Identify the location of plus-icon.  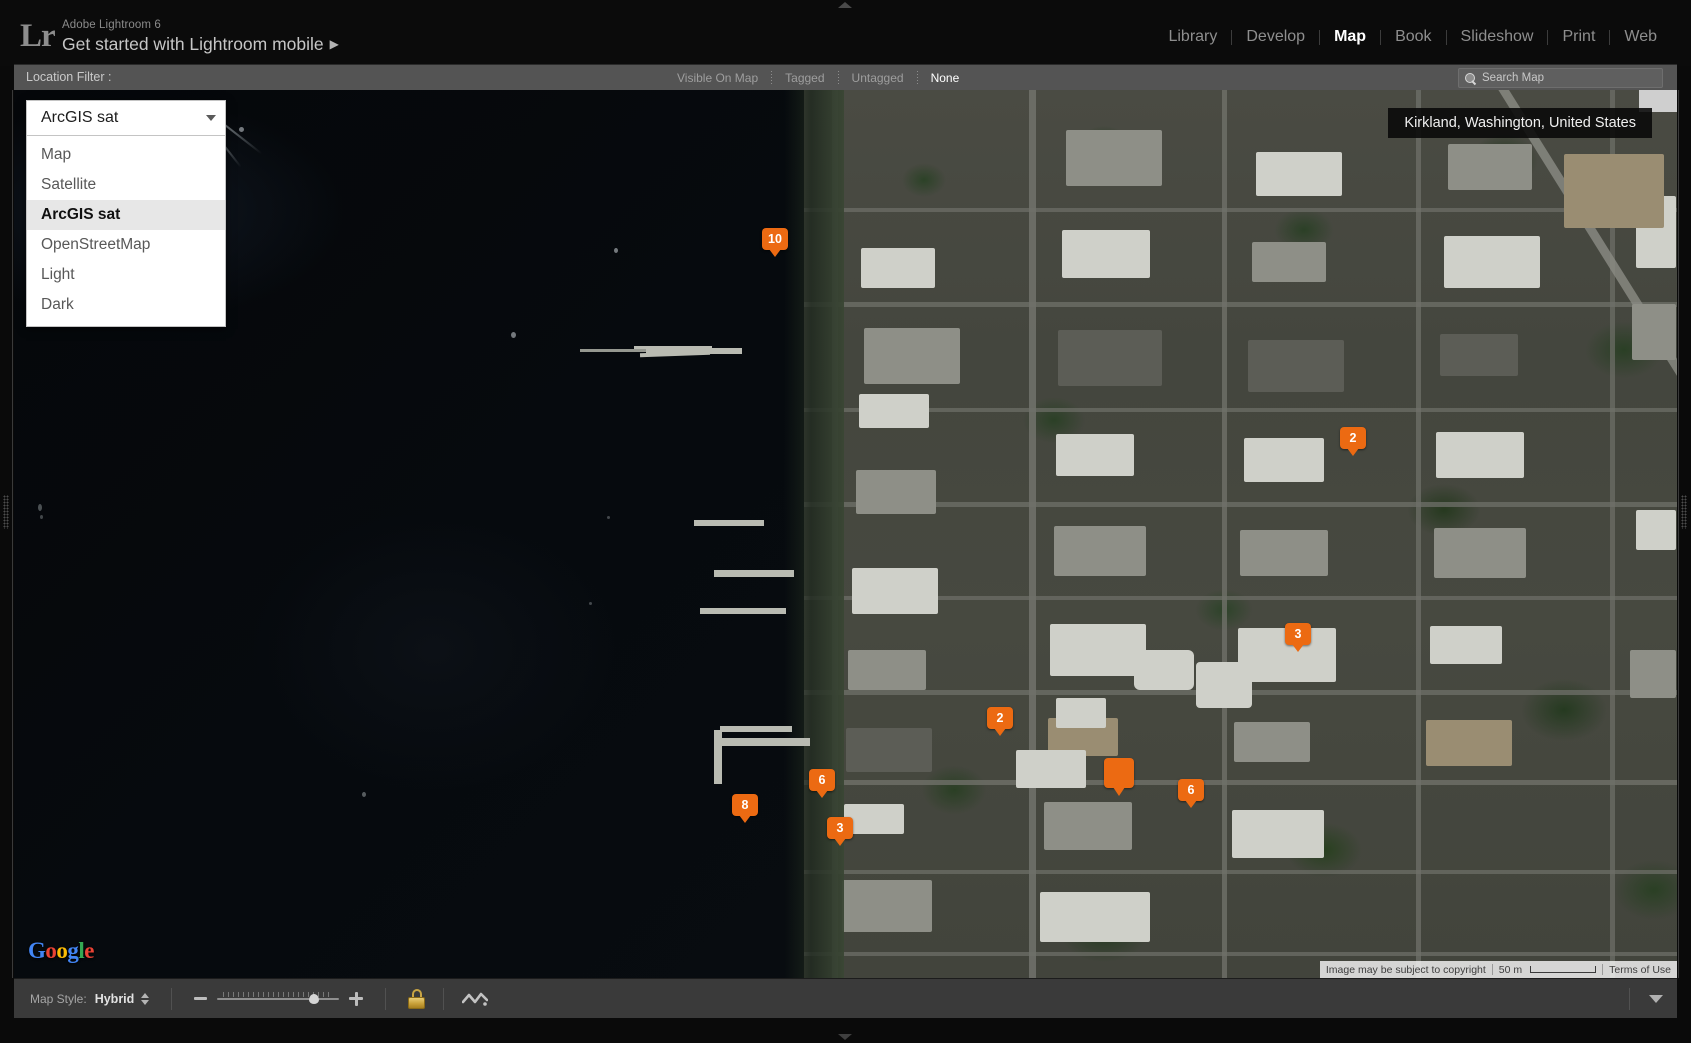
(356, 998).